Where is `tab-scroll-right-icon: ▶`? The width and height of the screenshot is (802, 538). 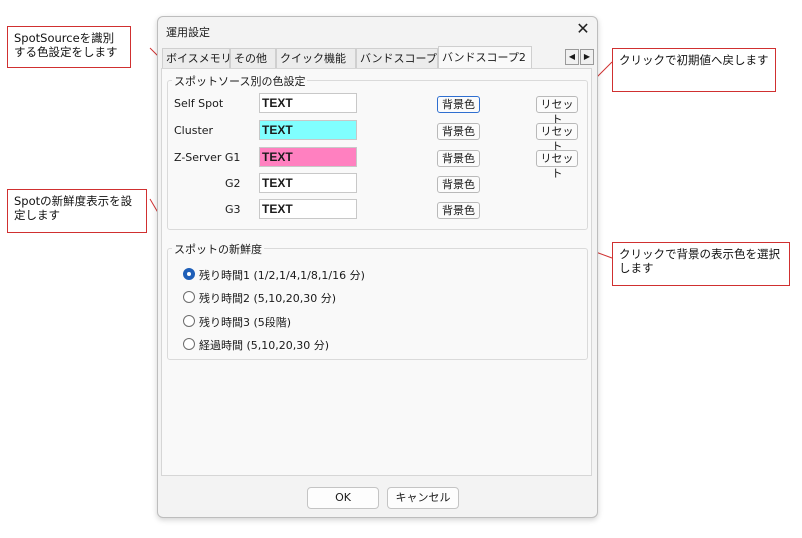 tab-scroll-right-icon: ▶ is located at coordinates (587, 57).